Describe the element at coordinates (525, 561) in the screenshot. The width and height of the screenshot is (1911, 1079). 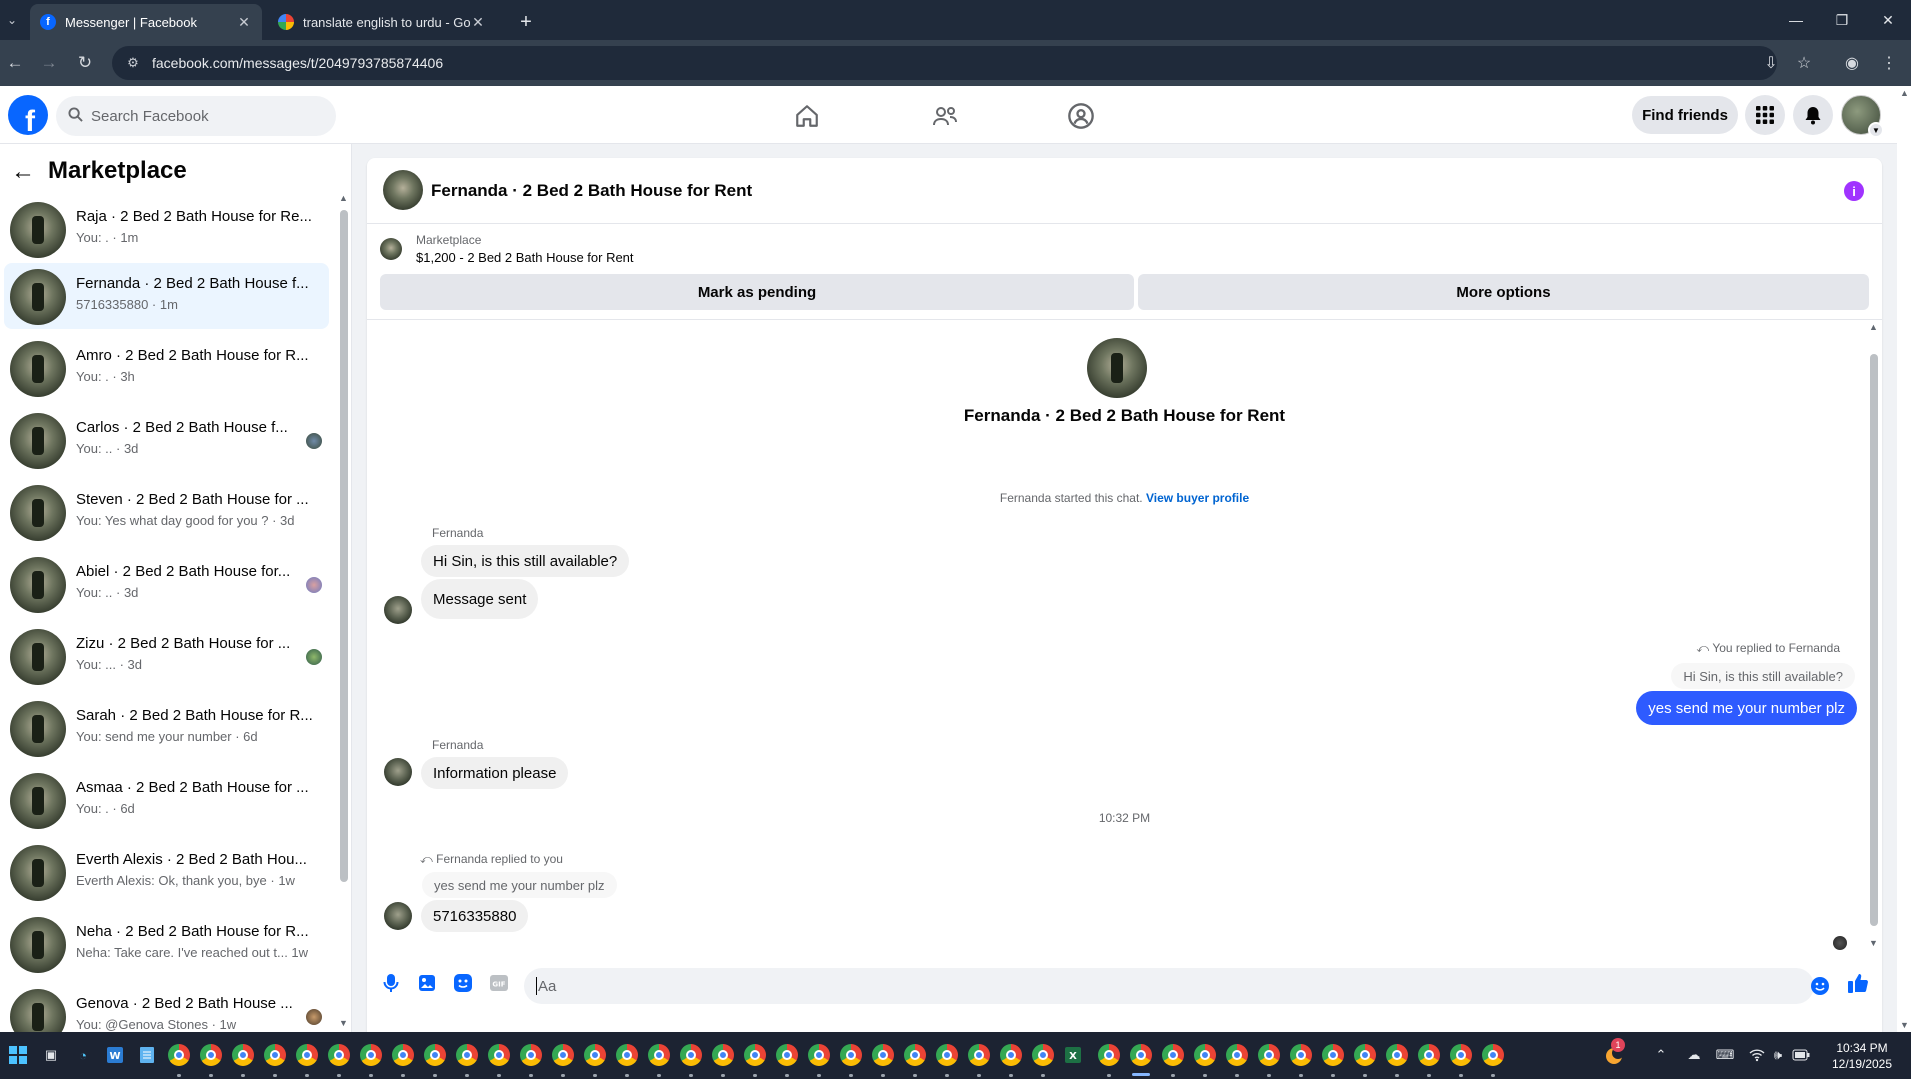
I see `message-bubble: Hi Sin, is this still available?` at that location.